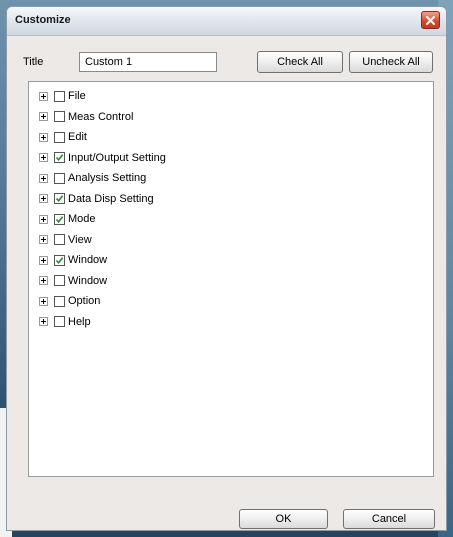  I want to click on close-button, so click(430, 20).